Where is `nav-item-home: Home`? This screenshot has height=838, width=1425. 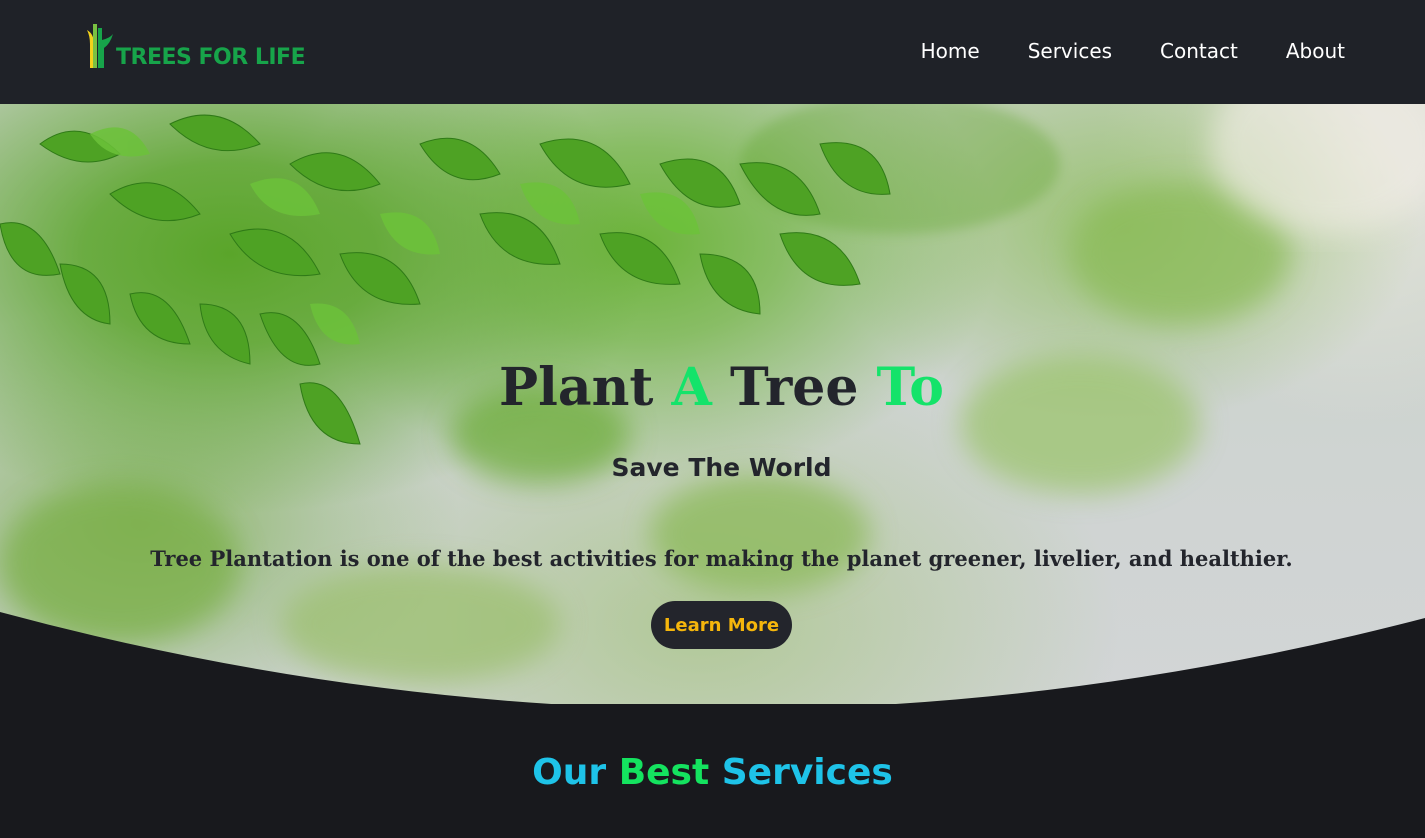
nav-item-home: Home is located at coordinates (950, 51).